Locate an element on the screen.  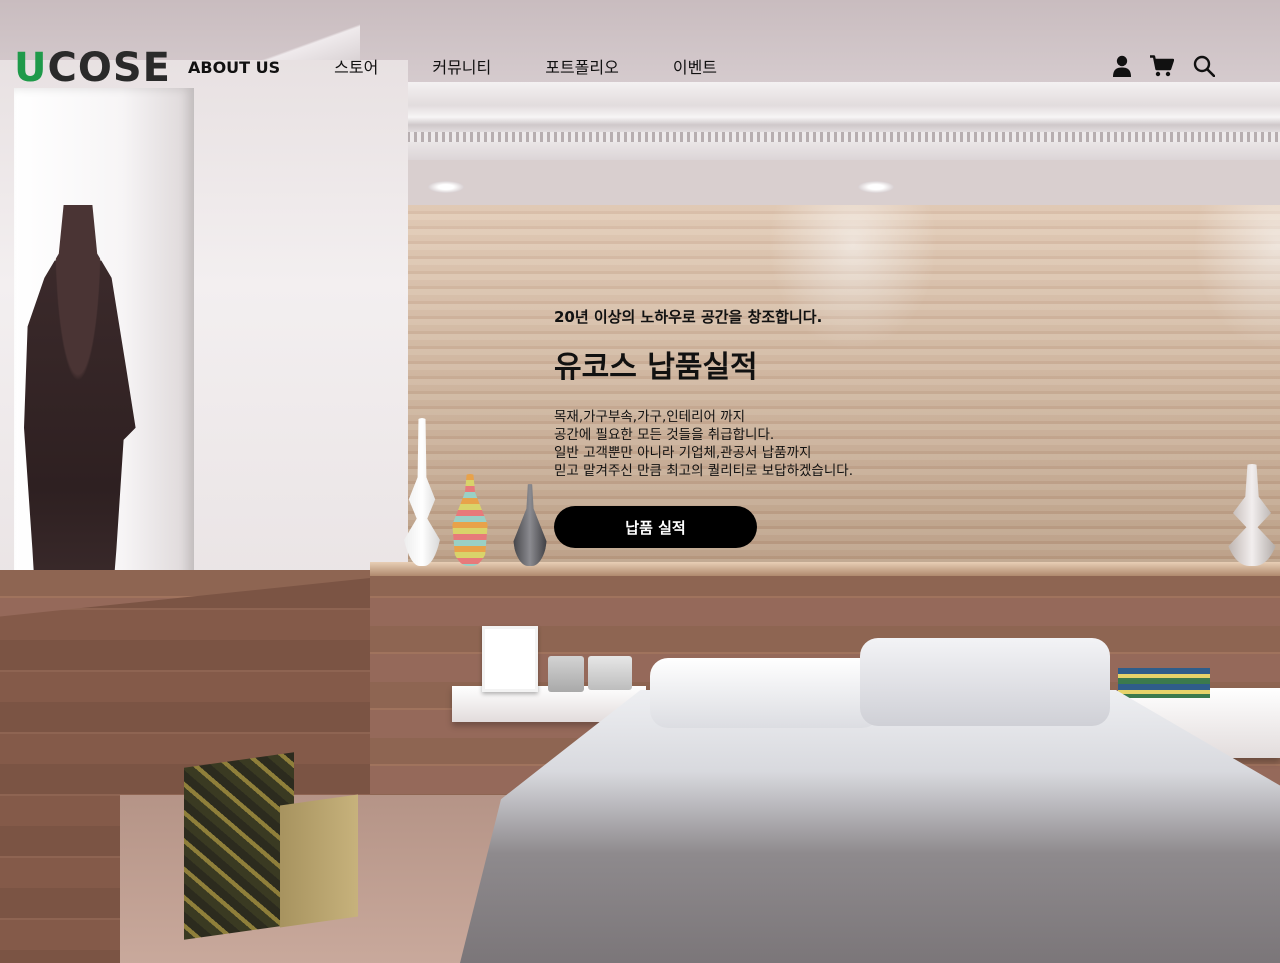
user-icon is located at coordinates (1122, 66).